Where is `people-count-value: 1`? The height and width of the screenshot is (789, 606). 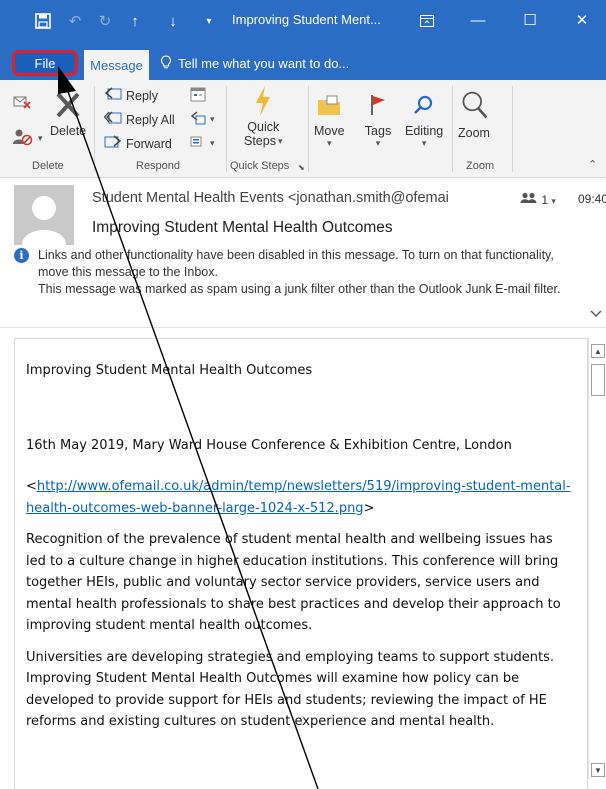 people-count-value: 1 is located at coordinates (545, 200).